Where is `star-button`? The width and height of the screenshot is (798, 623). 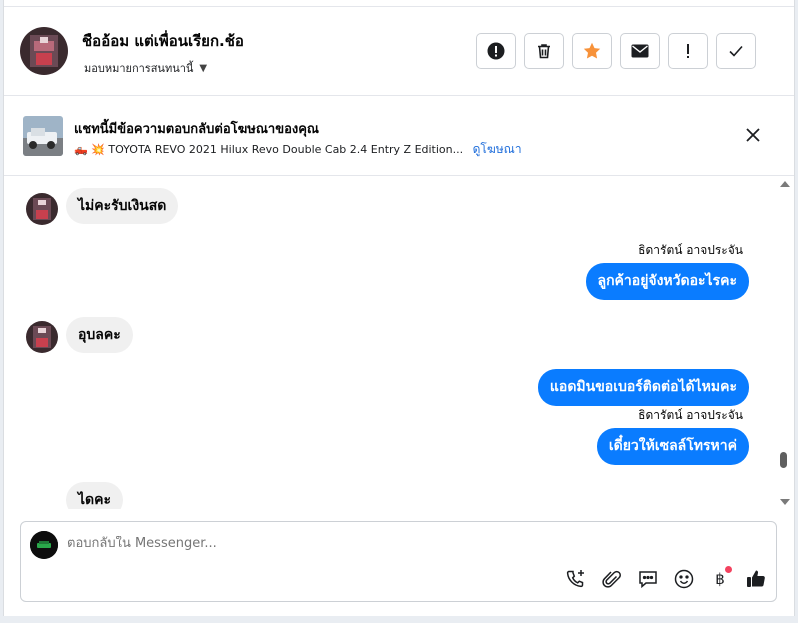 star-button is located at coordinates (592, 51).